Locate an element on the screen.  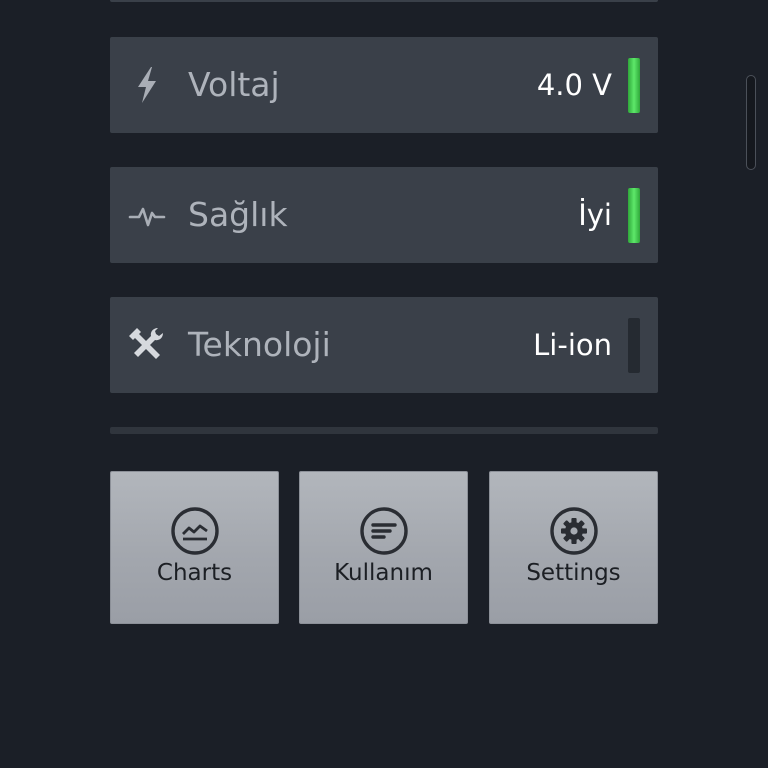
technology-status-indicator is located at coordinates (634, 345).